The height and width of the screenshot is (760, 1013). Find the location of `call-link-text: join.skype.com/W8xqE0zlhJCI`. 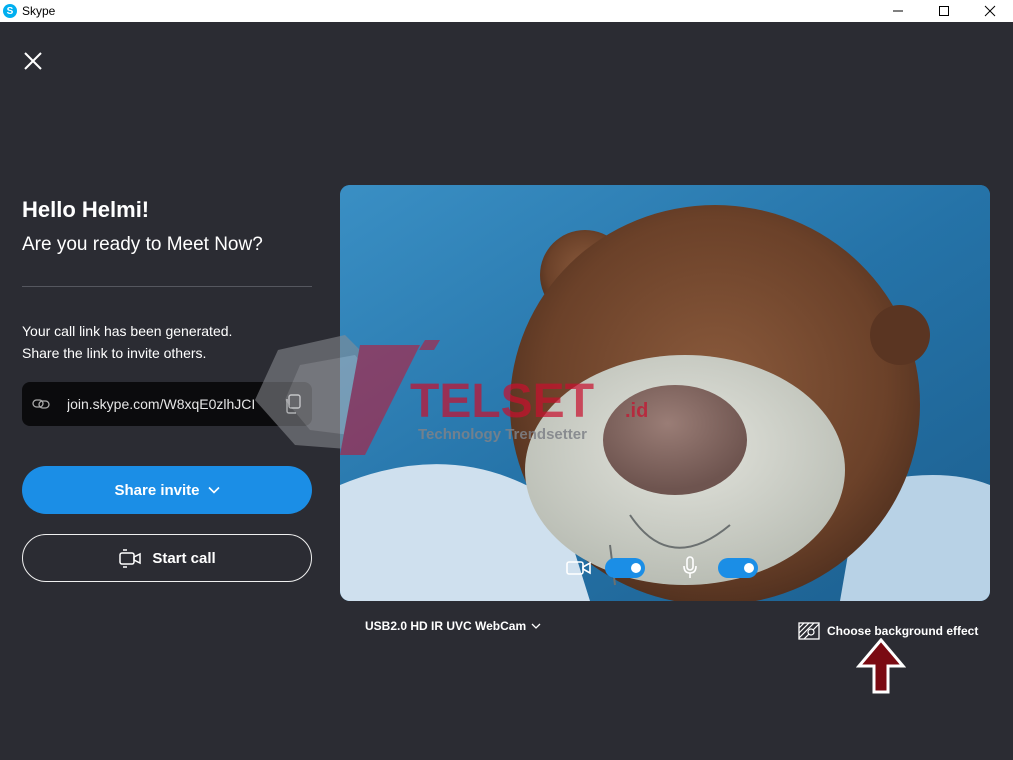

call-link-text: join.skype.com/W8xqE0zlhJCI is located at coordinates (167, 404).